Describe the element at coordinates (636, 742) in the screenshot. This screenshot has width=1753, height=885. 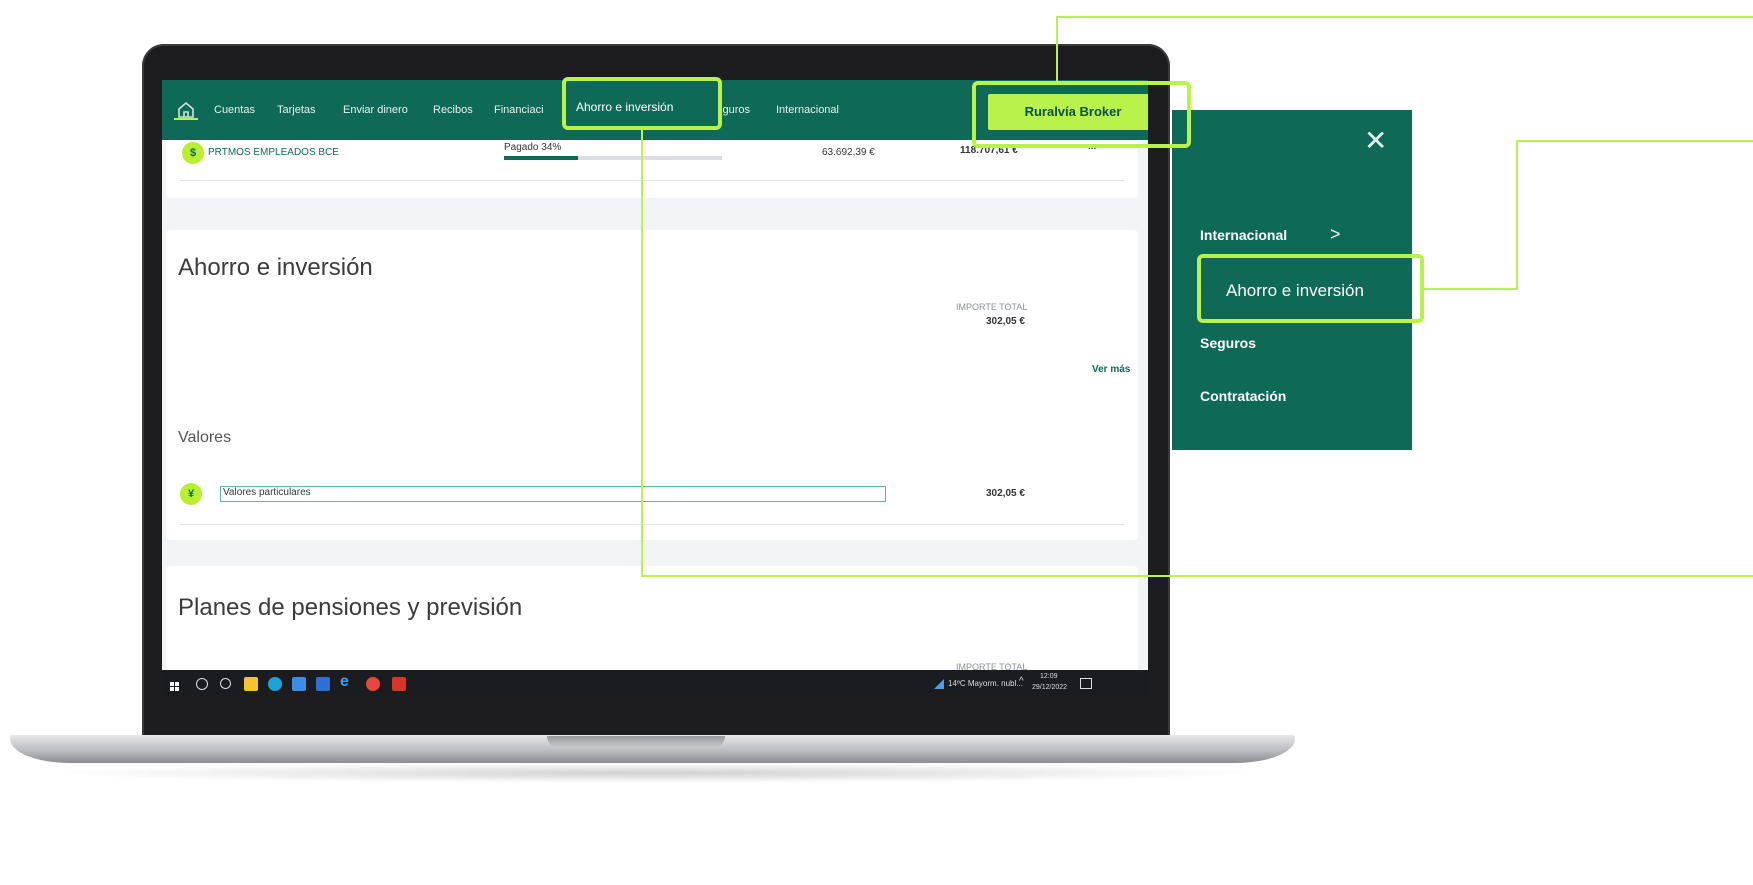
I see `laptop-notch` at that location.